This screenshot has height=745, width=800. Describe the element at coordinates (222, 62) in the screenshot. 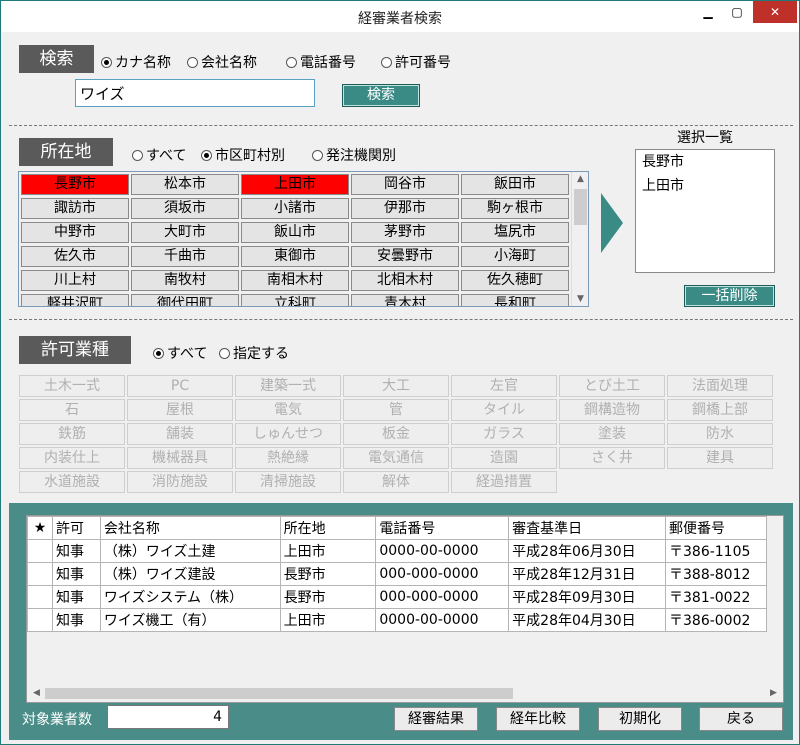

I see `radio-option: 会社名称` at that location.